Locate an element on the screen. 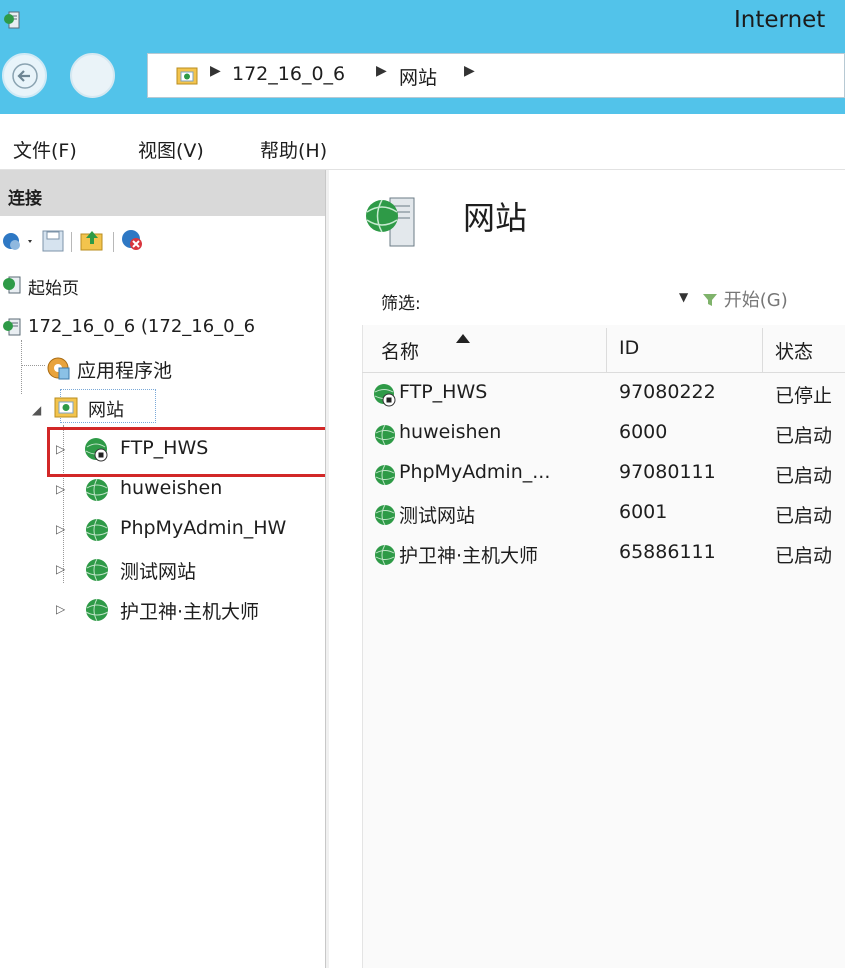  connections-header: 连接 is located at coordinates (162, 193).